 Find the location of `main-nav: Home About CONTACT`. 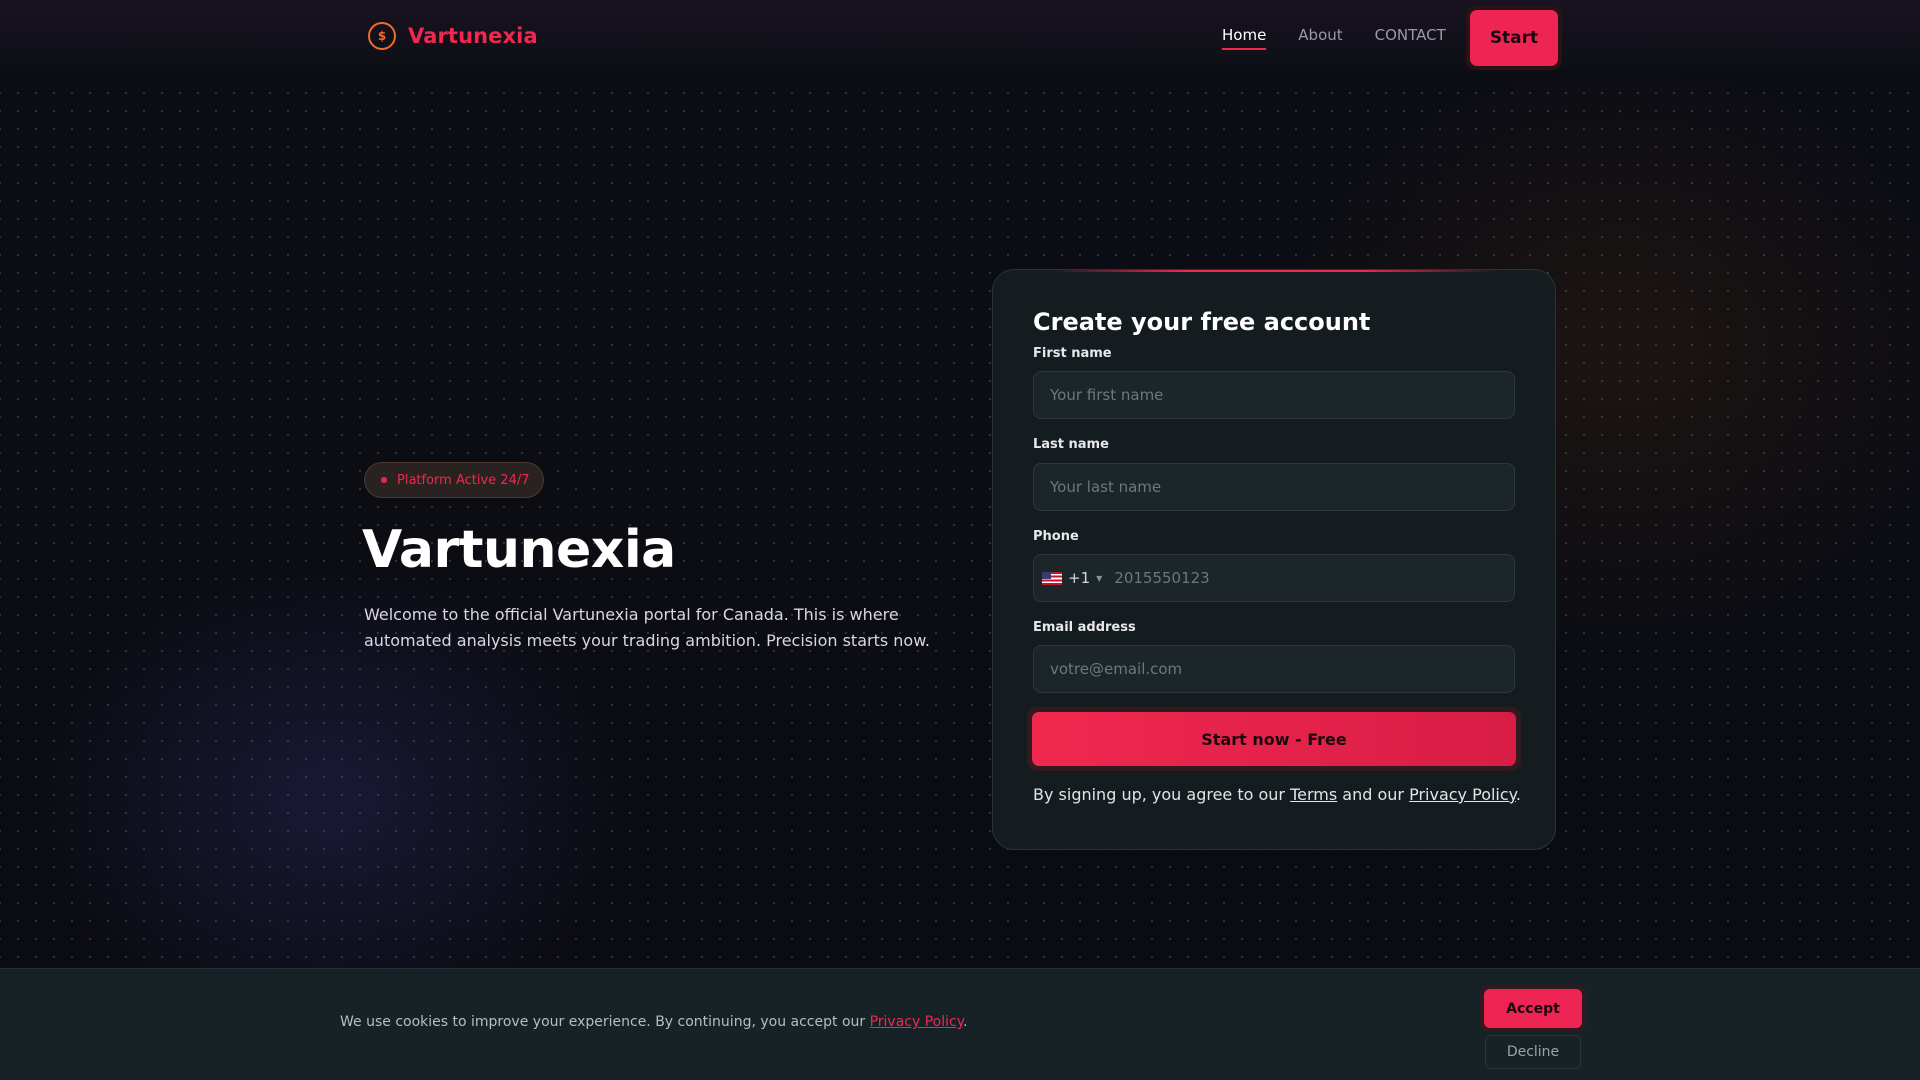

main-nav: Home About CONTACT is located at coordinates (1334, 38).